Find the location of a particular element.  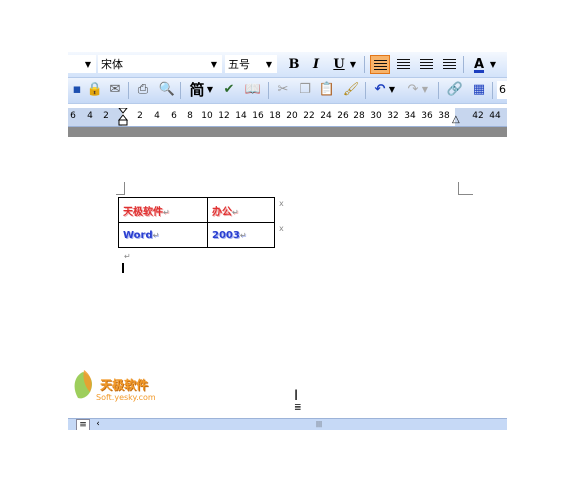

table-row: Word↵ 2003↵ is located at coordinates (196, 235).